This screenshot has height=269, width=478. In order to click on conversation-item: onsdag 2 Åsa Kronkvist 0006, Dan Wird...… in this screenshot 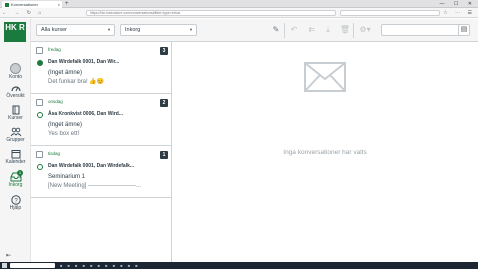, I will do `click(101, 120)`.